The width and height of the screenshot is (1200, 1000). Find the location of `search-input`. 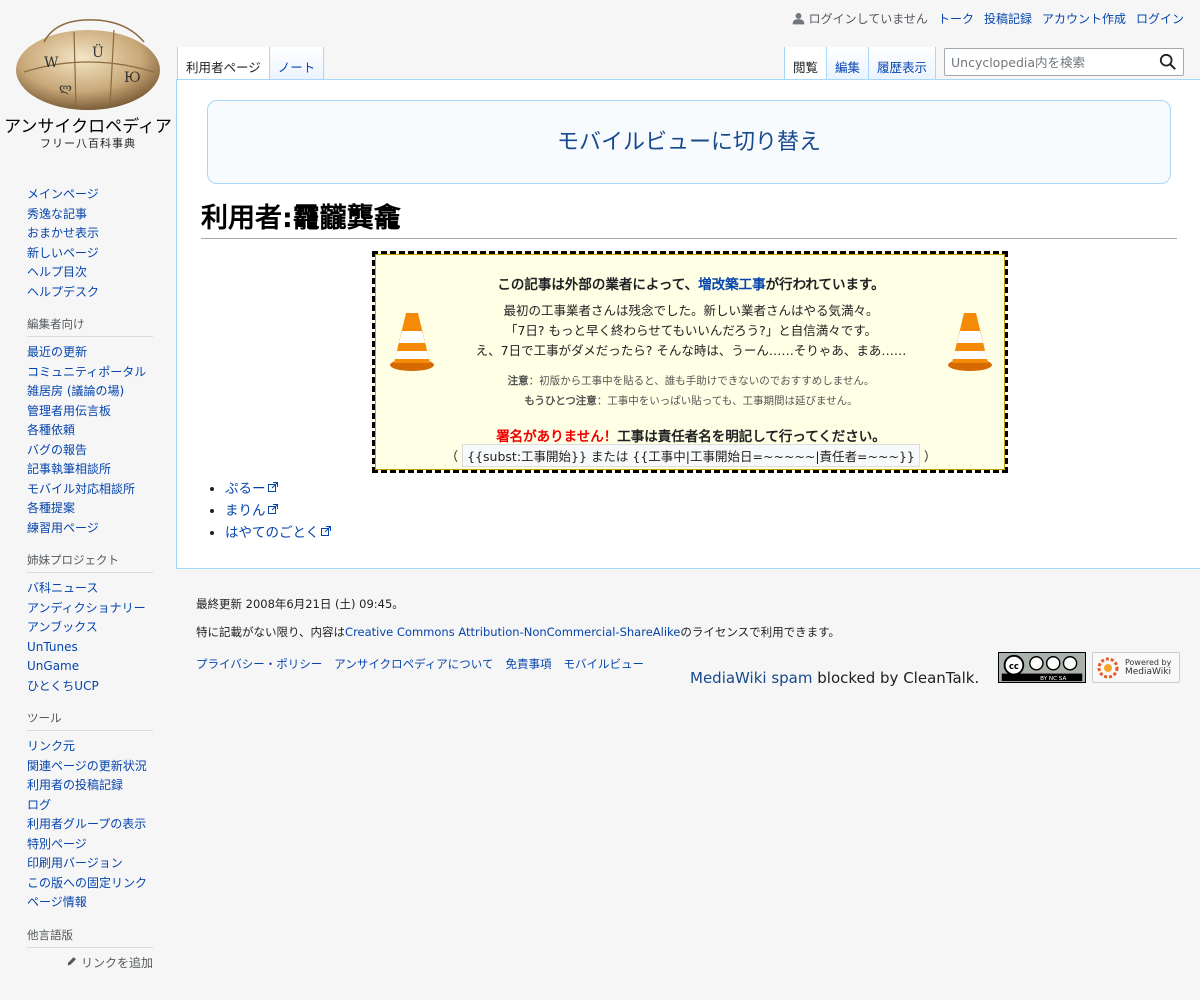

search-input is located at coordinates (1045, 62).